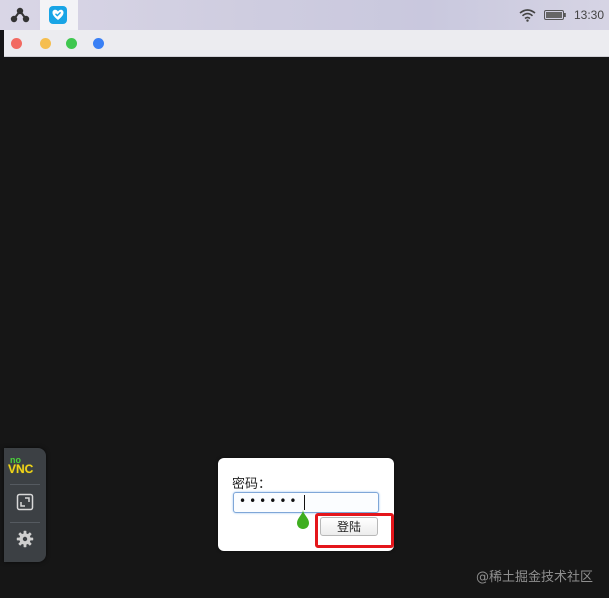 This screenshot has height=598, width=609. What do you see at coordinates (555, 15) in the screenshot?
I see `battery-icon` at bounding box center [555, 15].